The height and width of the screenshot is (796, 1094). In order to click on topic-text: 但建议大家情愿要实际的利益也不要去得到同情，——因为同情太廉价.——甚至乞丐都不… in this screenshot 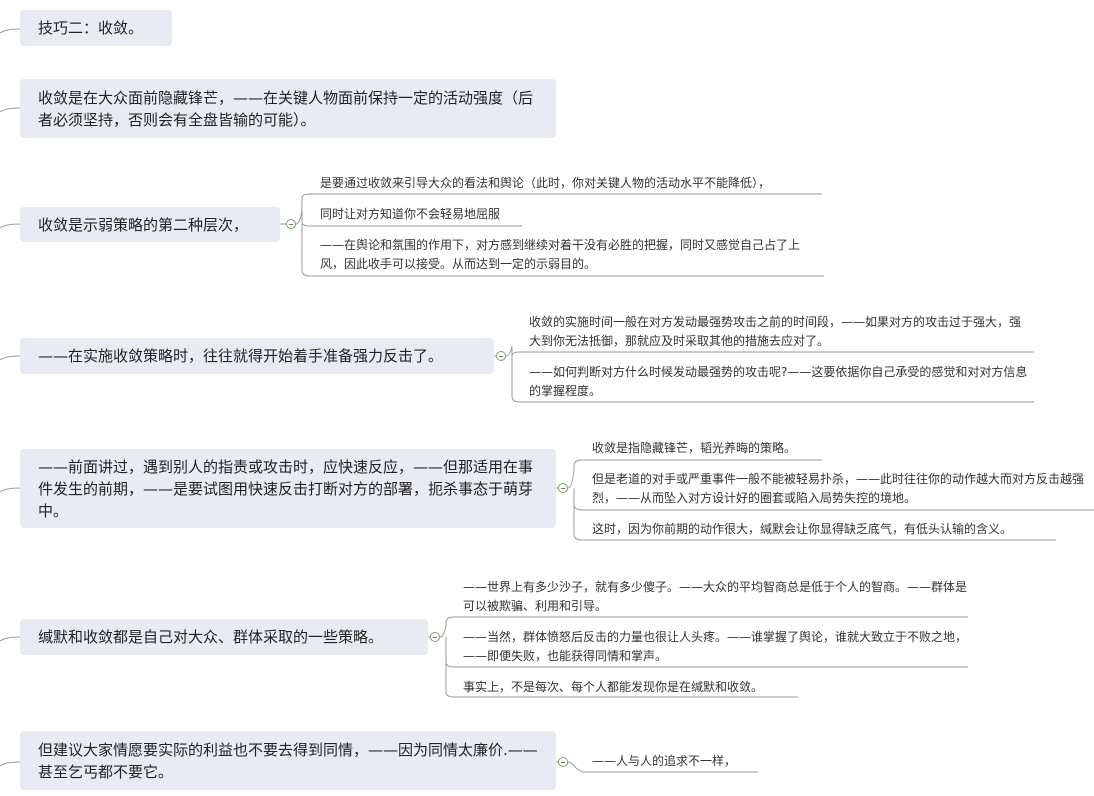, I will do `click(288, 760)`.